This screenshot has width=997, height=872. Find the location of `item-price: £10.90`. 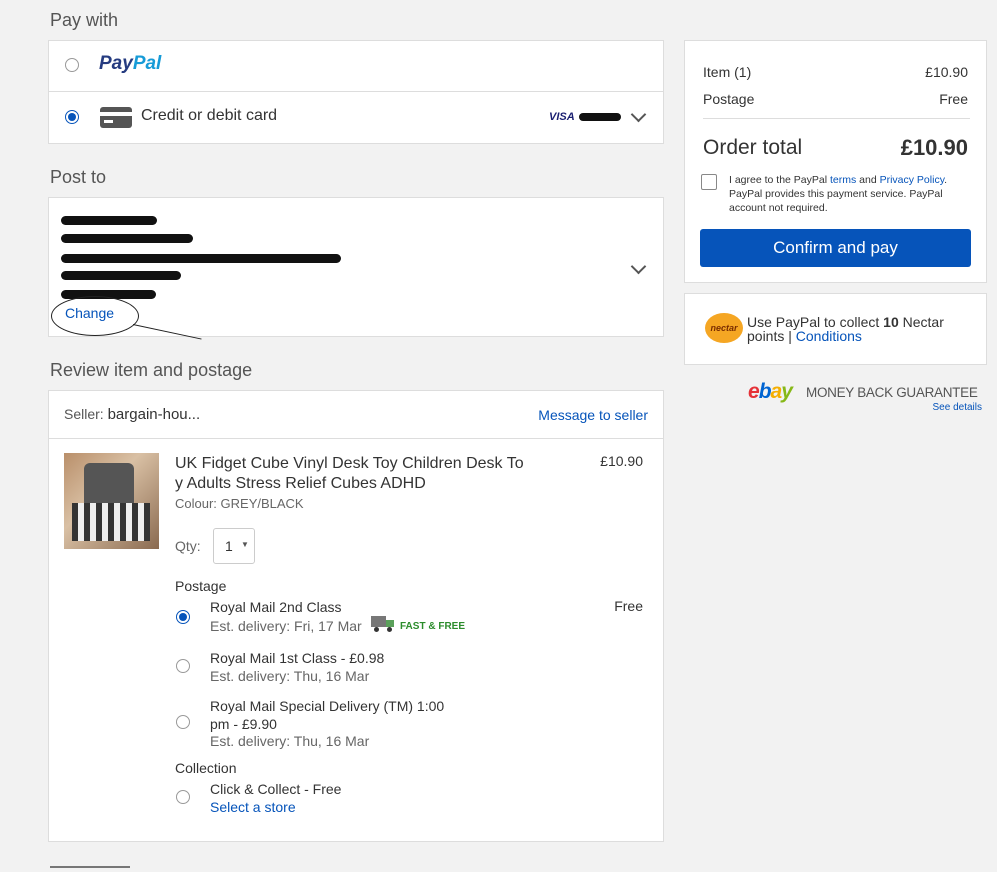

item-price: £10.90 is located at coordinates (621, 461).